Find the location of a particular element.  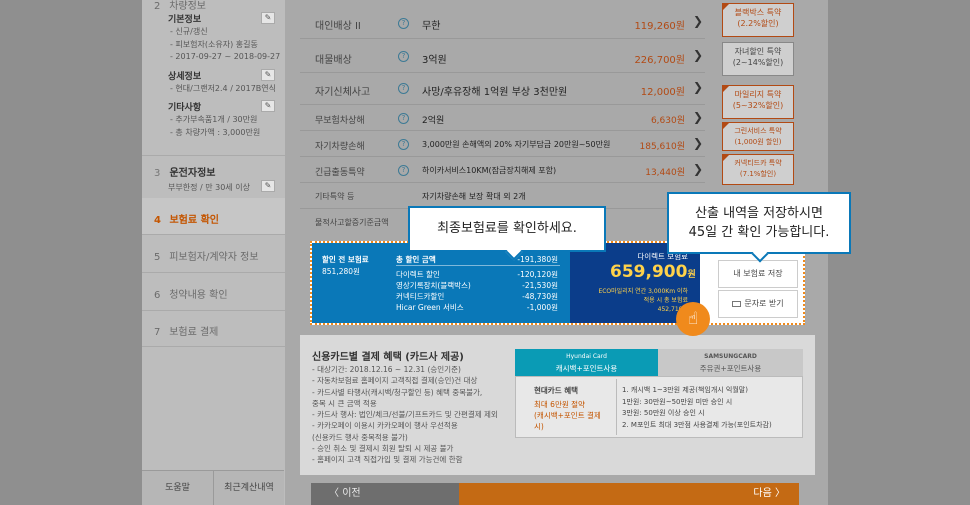

mail-icon is located at coordinates (737, 303).